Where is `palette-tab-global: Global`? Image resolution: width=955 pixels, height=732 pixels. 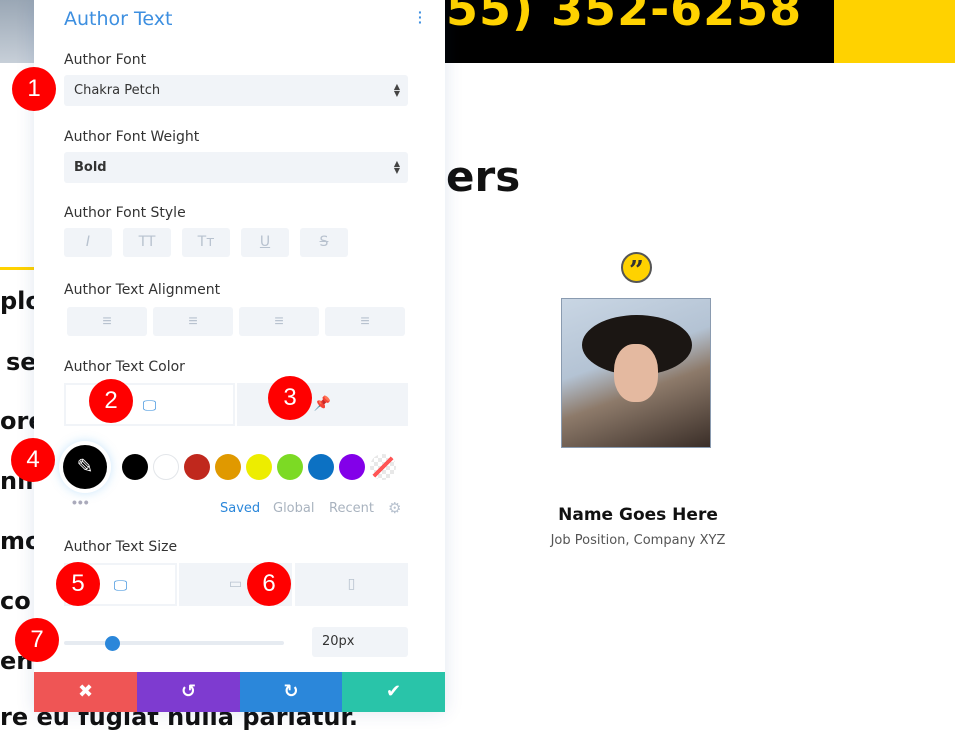 palette-tab-global: Global is located at coordinates (293, 508).